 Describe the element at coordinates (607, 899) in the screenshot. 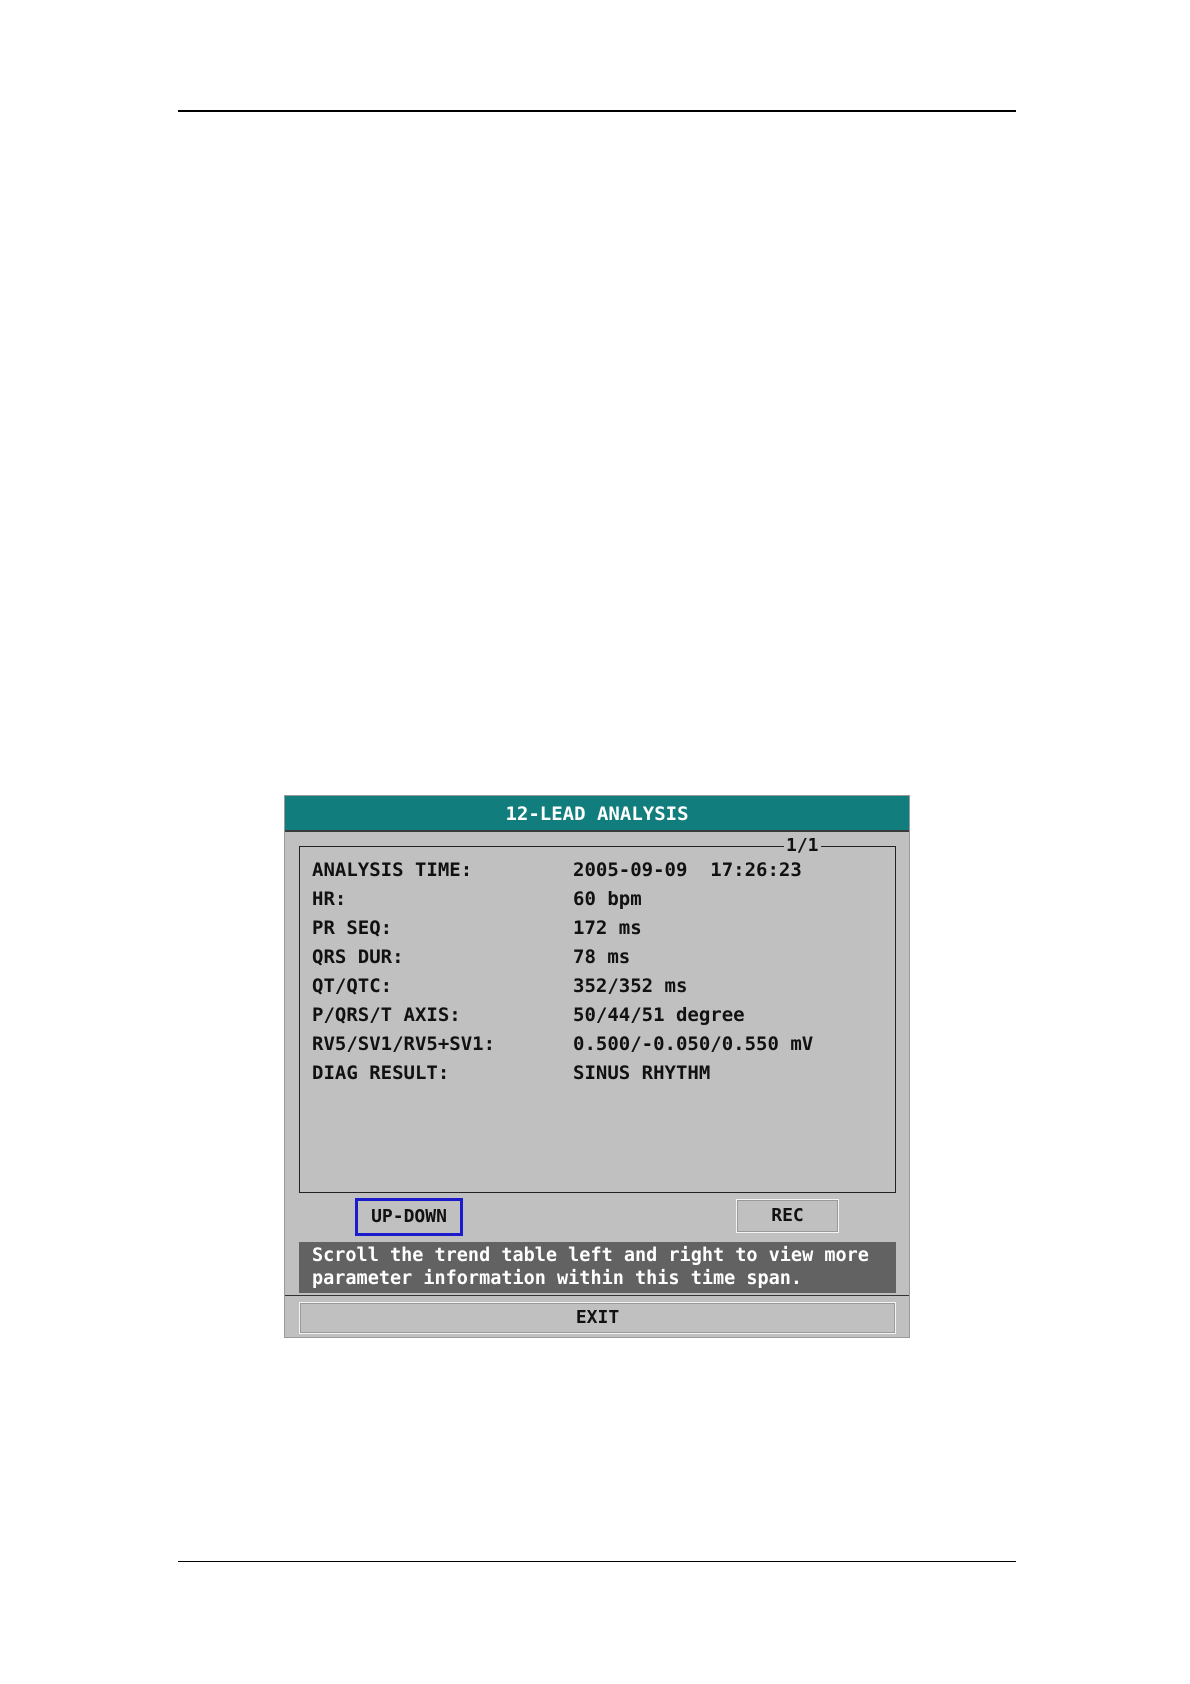

I see `row-value: 60 bpm` at that location.